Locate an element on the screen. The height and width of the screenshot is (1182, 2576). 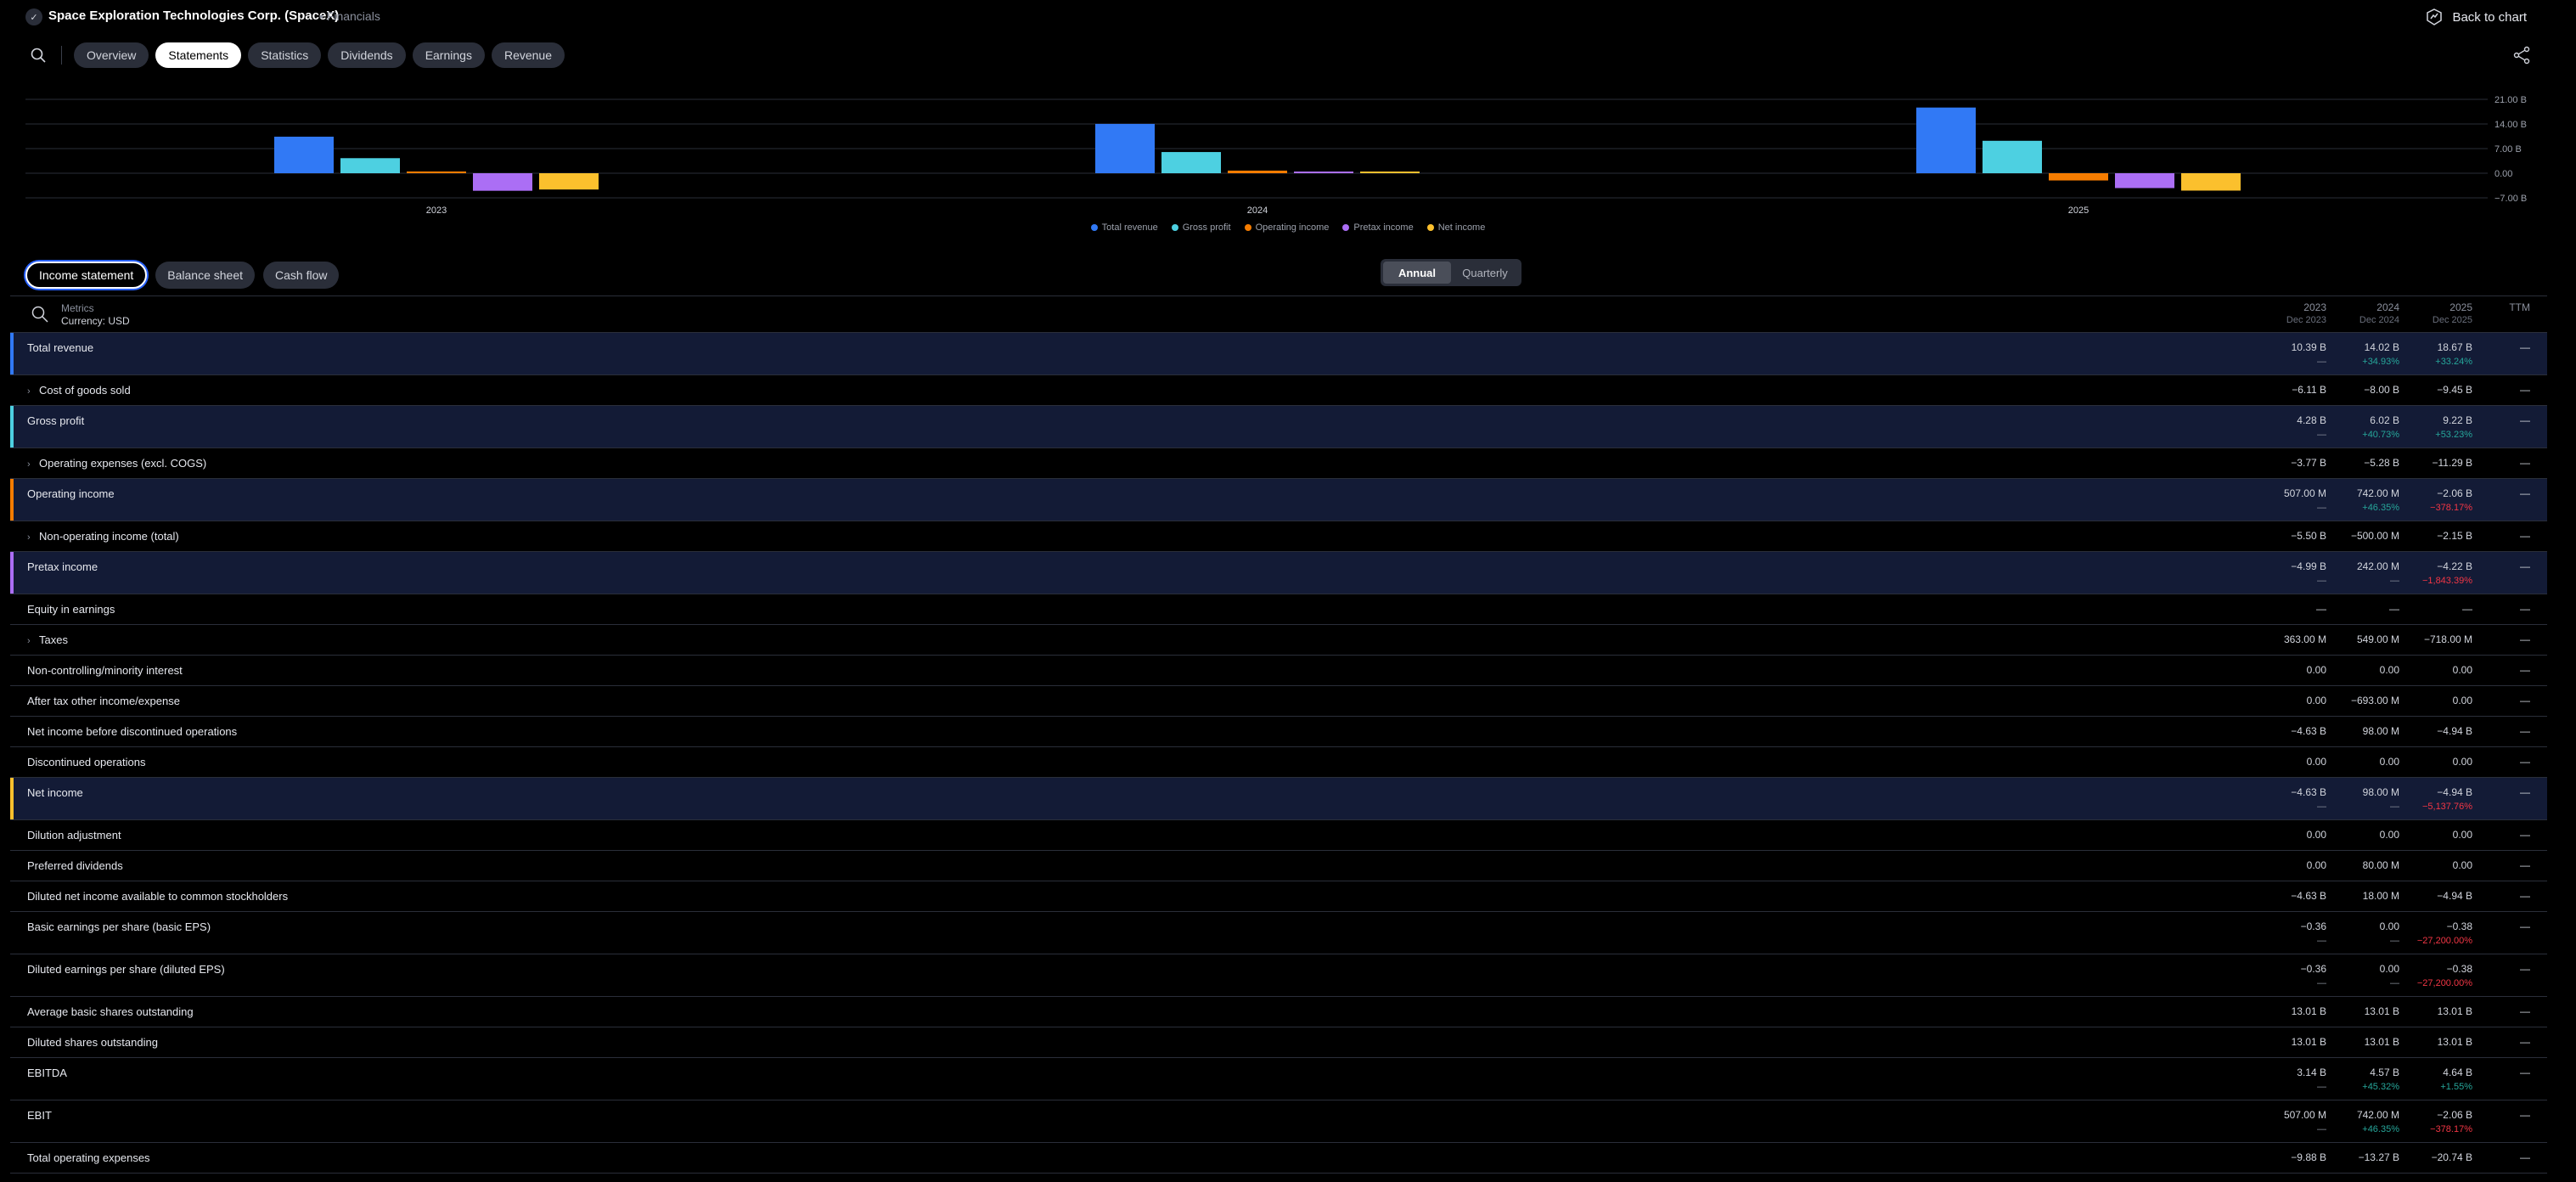
tab-statistics: Statistics is located at coordinates (285, 55).